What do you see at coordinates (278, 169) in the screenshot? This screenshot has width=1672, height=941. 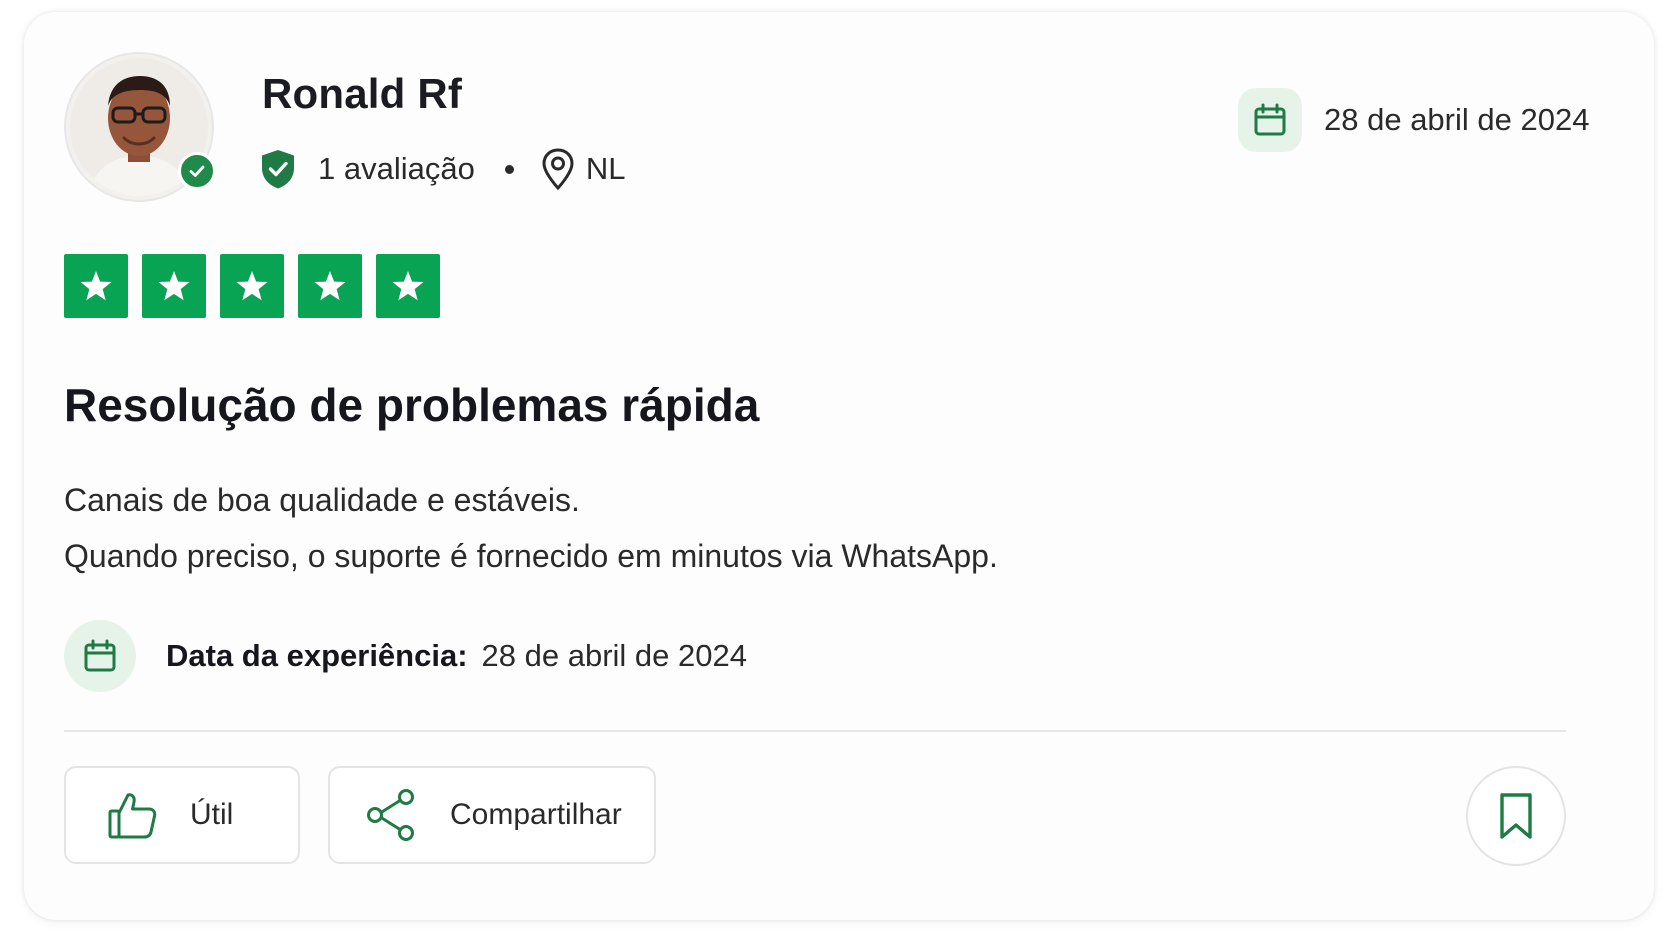 I see `shield-check-icon` at bounding box center [278, 169].